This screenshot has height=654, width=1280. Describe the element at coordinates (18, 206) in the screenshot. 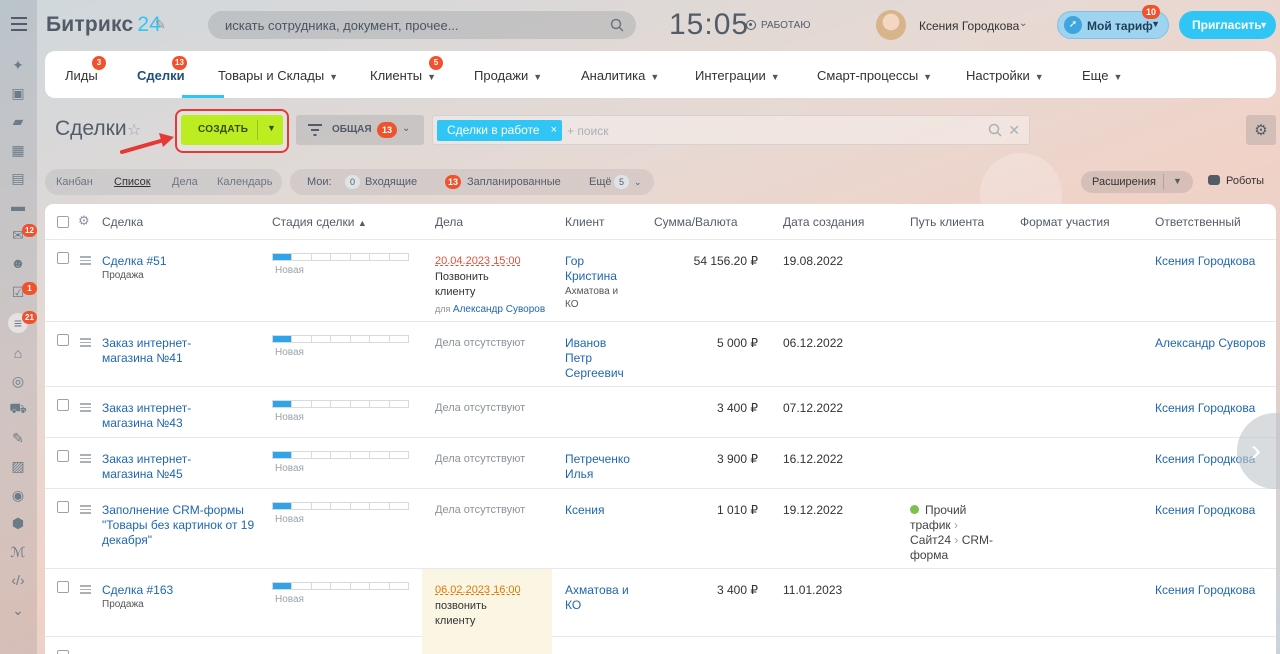

I see `drive-icon: ▬` at that location.